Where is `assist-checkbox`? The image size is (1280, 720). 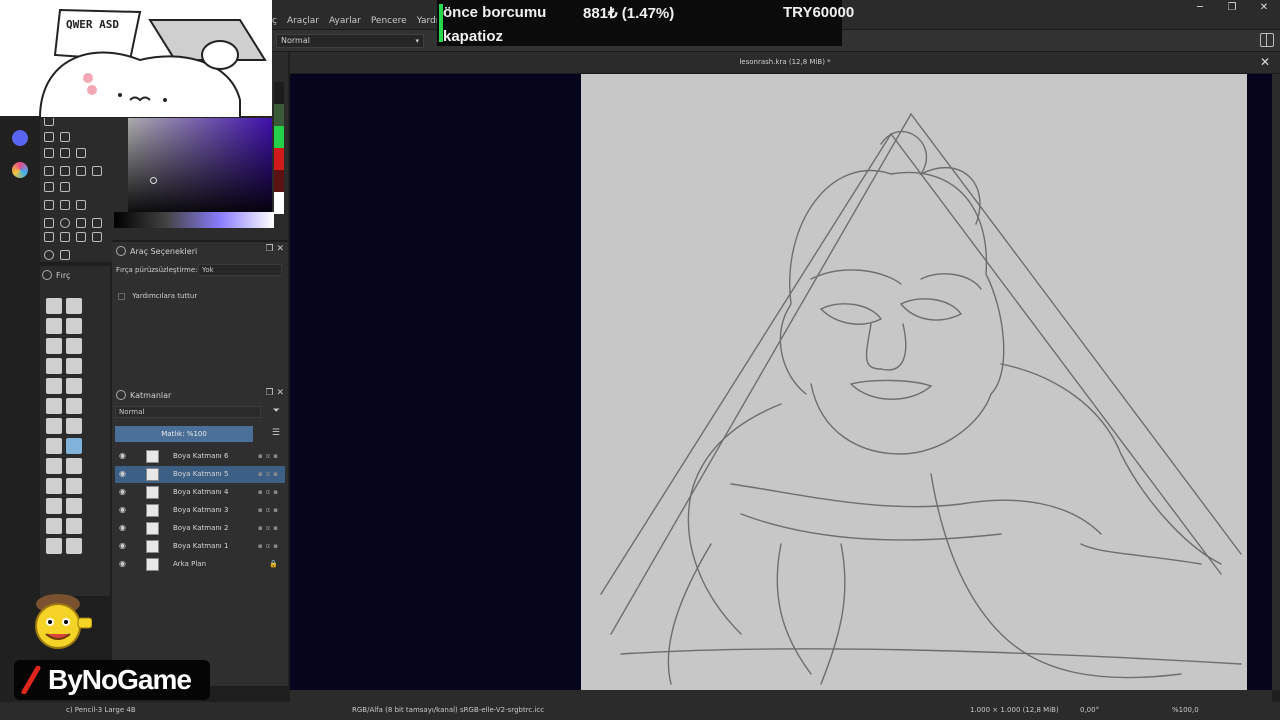 assist-checkbox is located at coordinates (121, 296).